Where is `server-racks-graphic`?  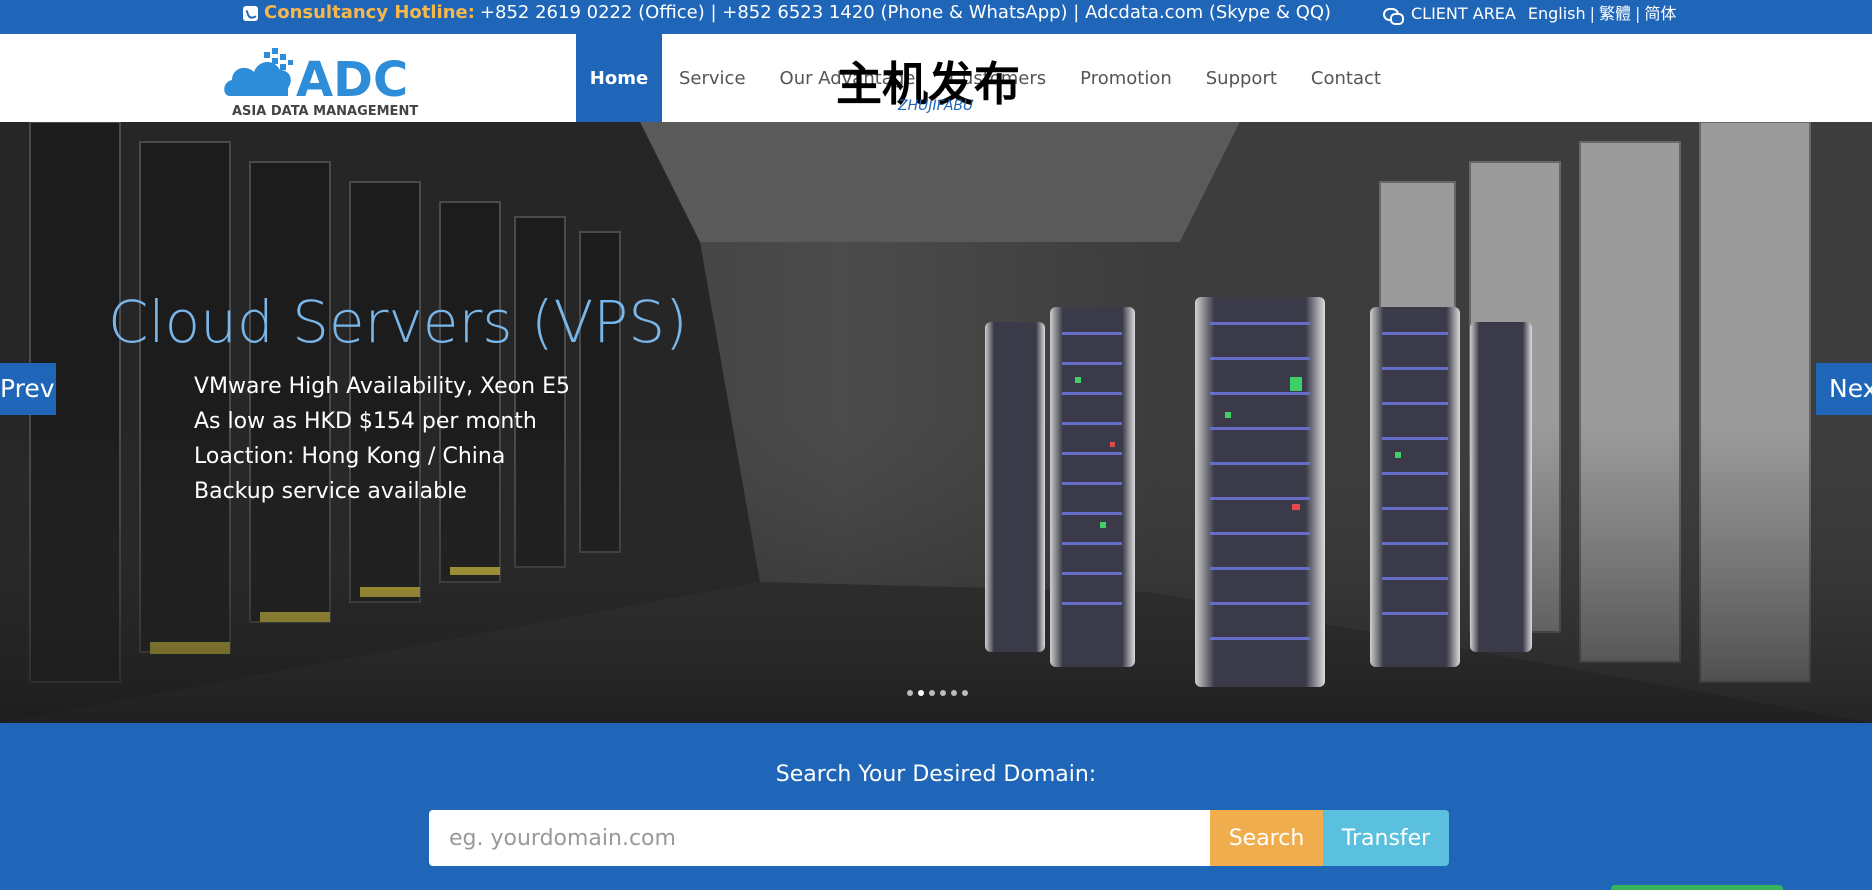 server-racks-graphic is located at coordinates (1258, 492).